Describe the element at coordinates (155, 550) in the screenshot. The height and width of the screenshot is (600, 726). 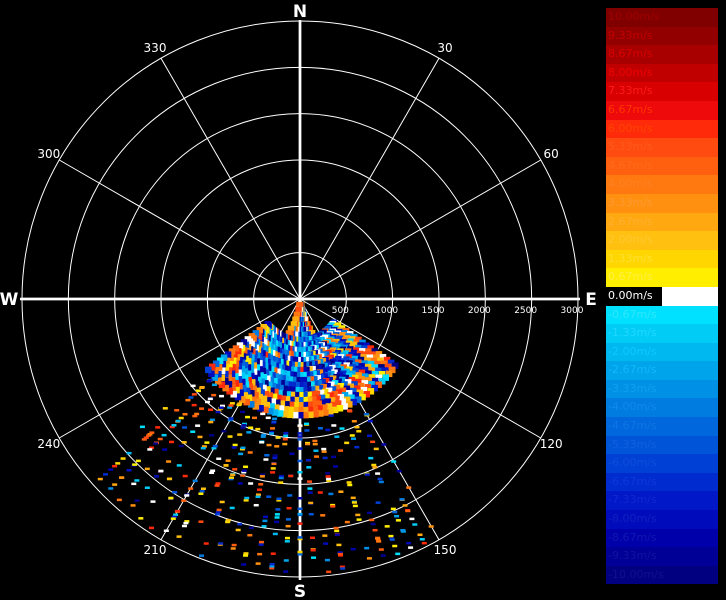
I see `azimuth-label: 210` at that location.